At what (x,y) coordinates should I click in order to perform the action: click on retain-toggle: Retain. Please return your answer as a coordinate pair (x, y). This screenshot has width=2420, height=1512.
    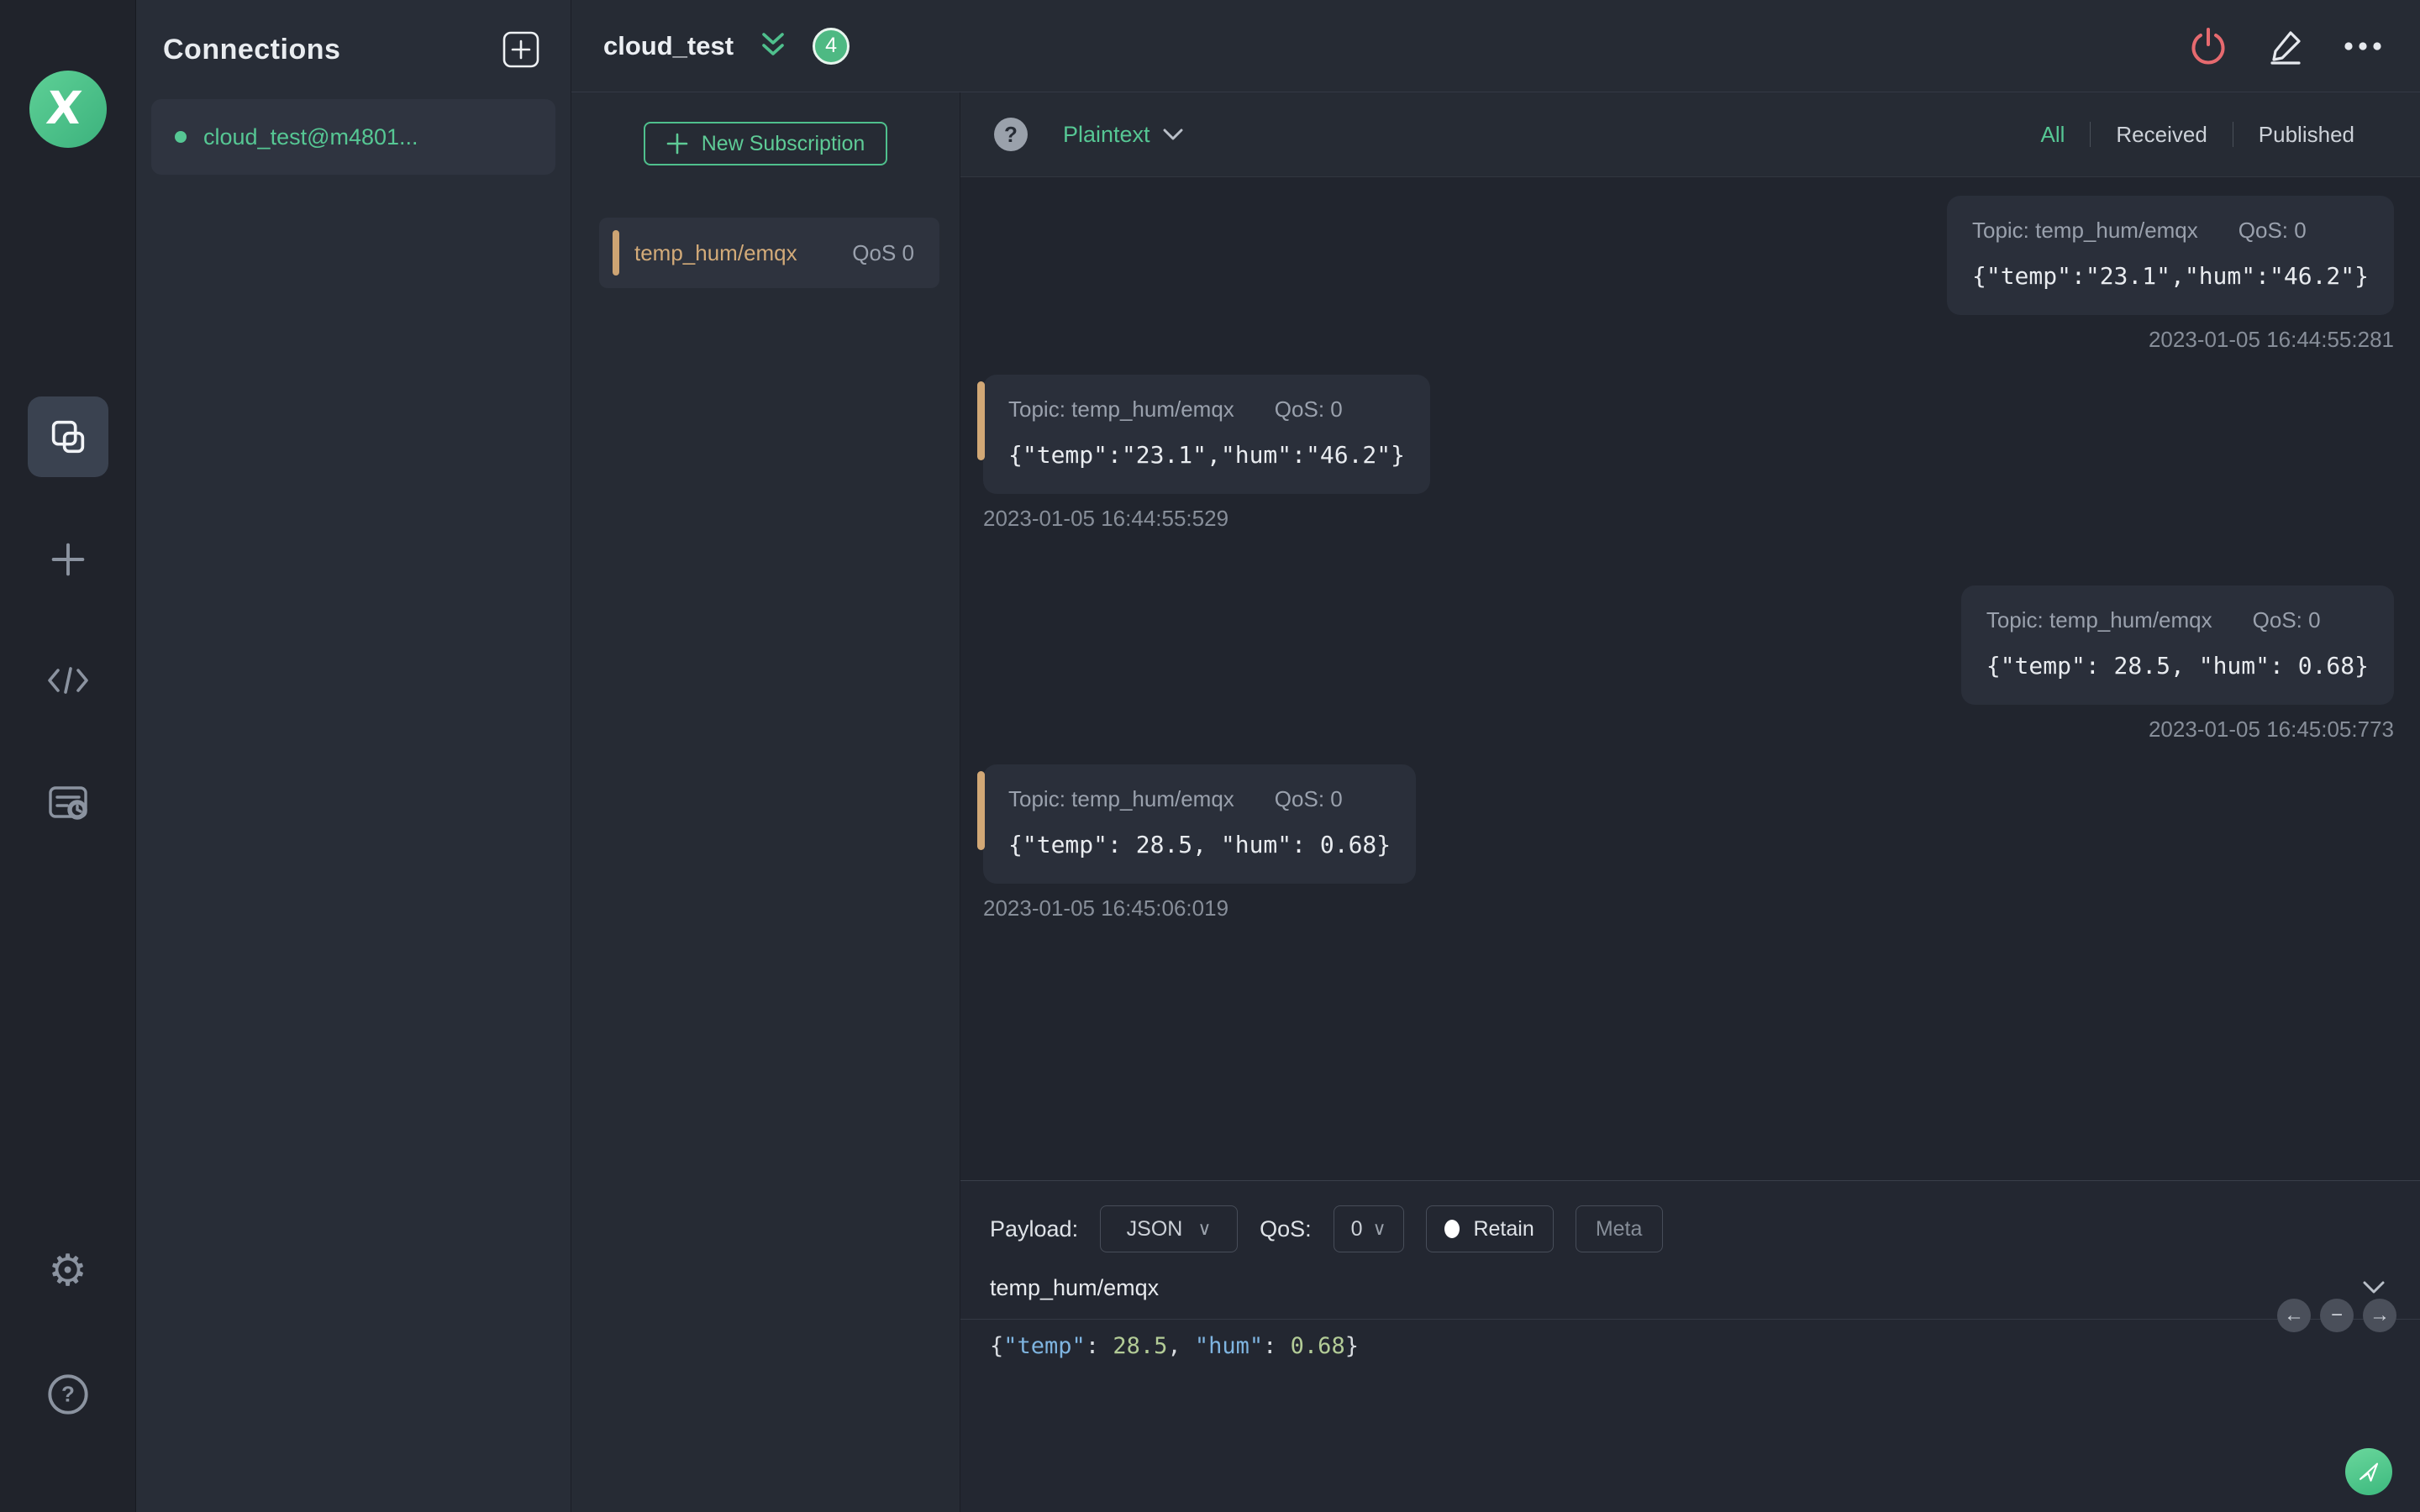
    Looking at the image, I should click on (1489, 1228).